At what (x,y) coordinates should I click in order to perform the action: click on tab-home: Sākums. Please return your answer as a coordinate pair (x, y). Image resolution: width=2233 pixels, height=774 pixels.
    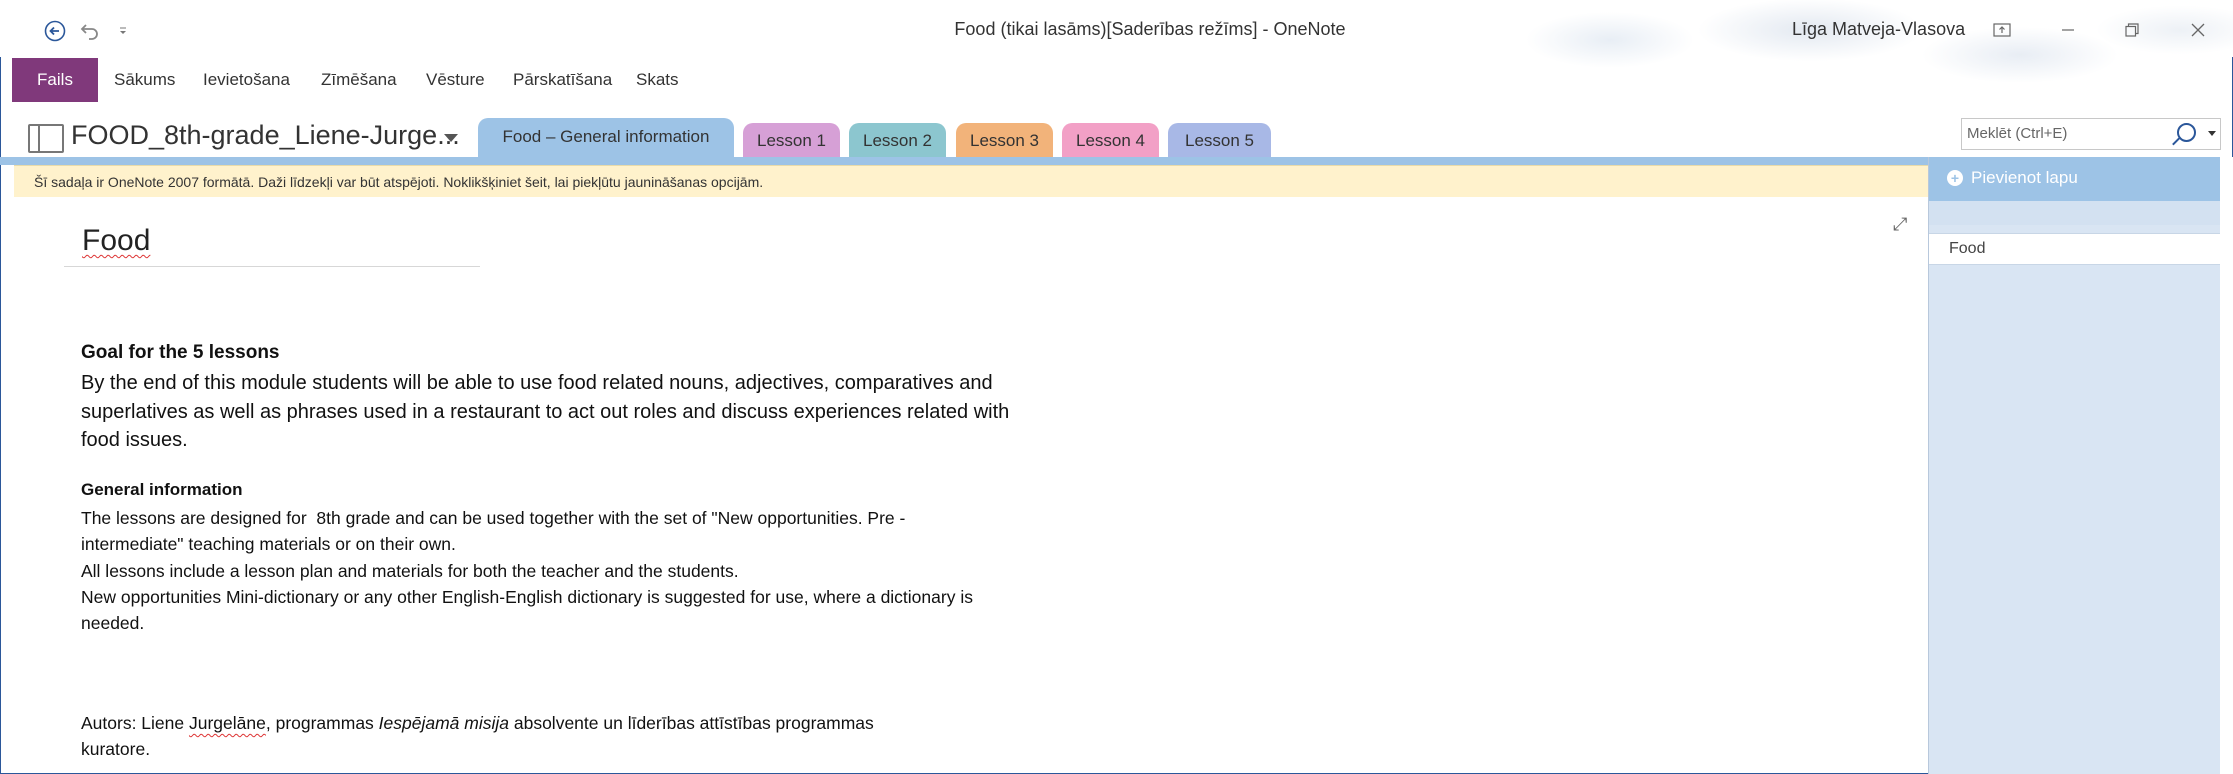
    Looking at the image, I should click on (144, 80).